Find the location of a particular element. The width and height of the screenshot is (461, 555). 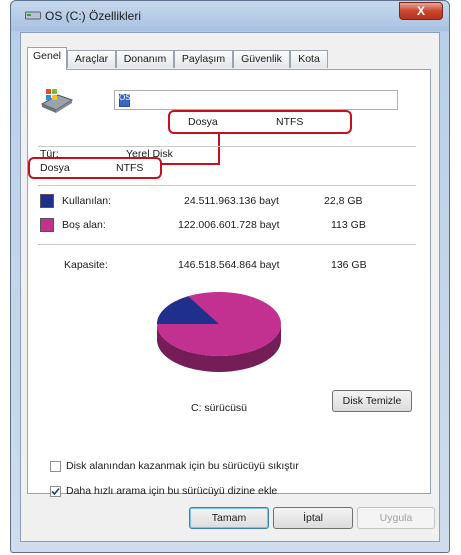

checkmark-icon is located at coordinates (55, 491).